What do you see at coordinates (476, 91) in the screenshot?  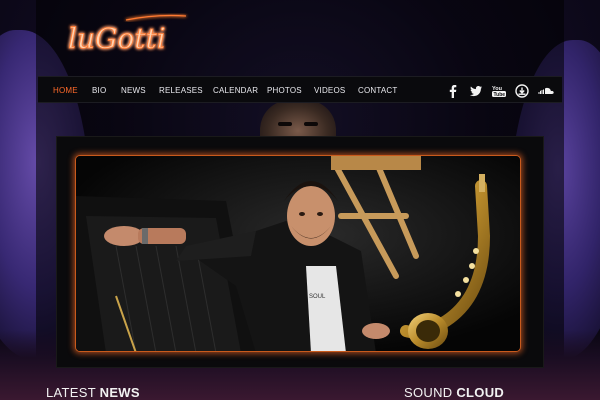 I see `twitter-icon` at bounding box center [476, 91].